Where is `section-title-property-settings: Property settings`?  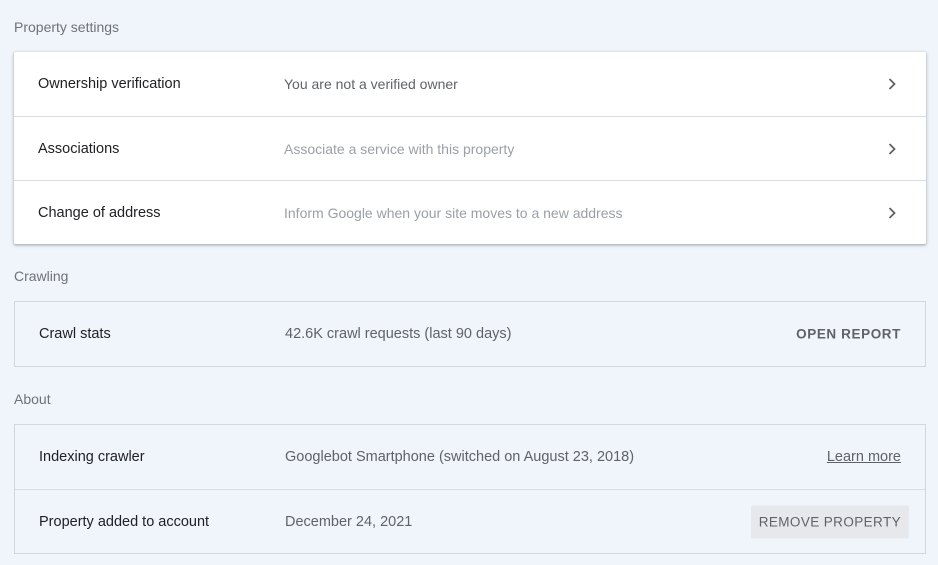
section-title-property-settings: Property settings is located at coordinates (67, 27).